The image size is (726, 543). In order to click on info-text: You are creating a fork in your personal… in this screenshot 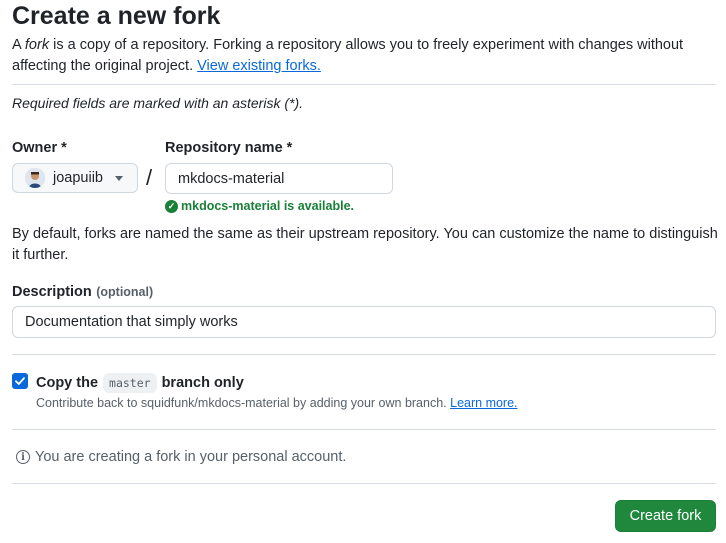, I will do `click(191, 457)`.